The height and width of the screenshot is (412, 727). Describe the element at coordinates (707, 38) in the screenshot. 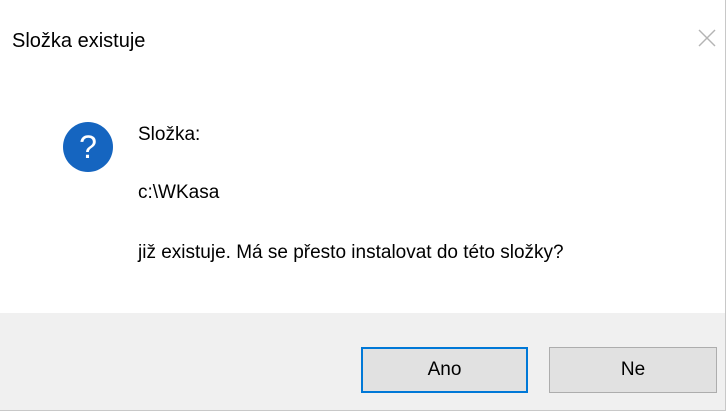

I see `close-icon` at that location.